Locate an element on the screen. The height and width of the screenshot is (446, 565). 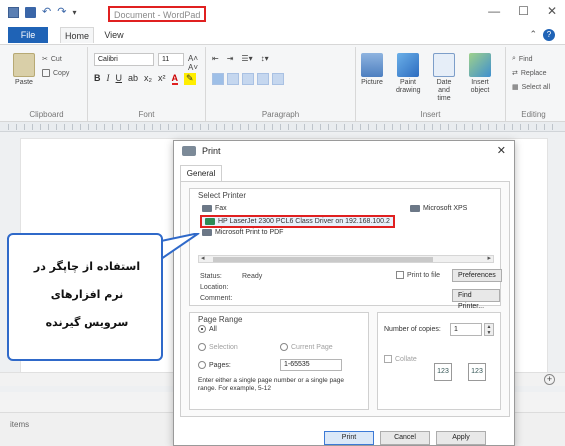
close-window-button: ✕ is located at coordinates (552, 11).